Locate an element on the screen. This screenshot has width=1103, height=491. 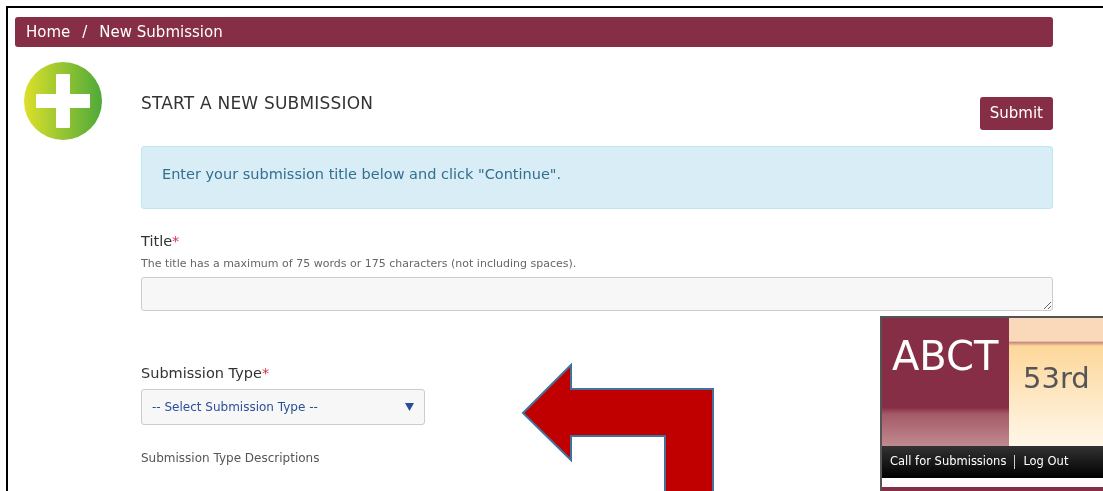
submit-button: Submit is located at coordinates (1016, 113).